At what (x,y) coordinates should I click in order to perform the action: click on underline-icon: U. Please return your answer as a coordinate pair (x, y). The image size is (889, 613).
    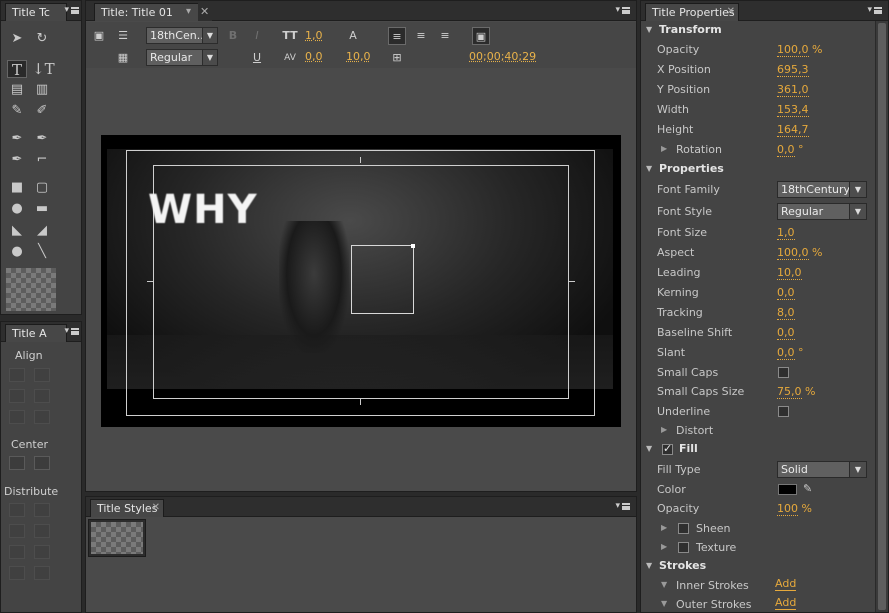
    Looking at the image, I should click on (257, 58).